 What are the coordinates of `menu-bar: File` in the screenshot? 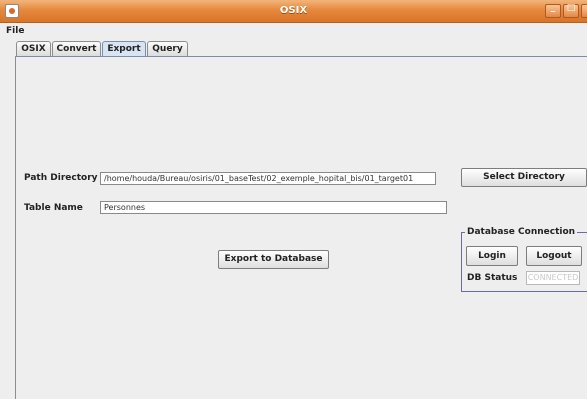 It's located at (293, 31).